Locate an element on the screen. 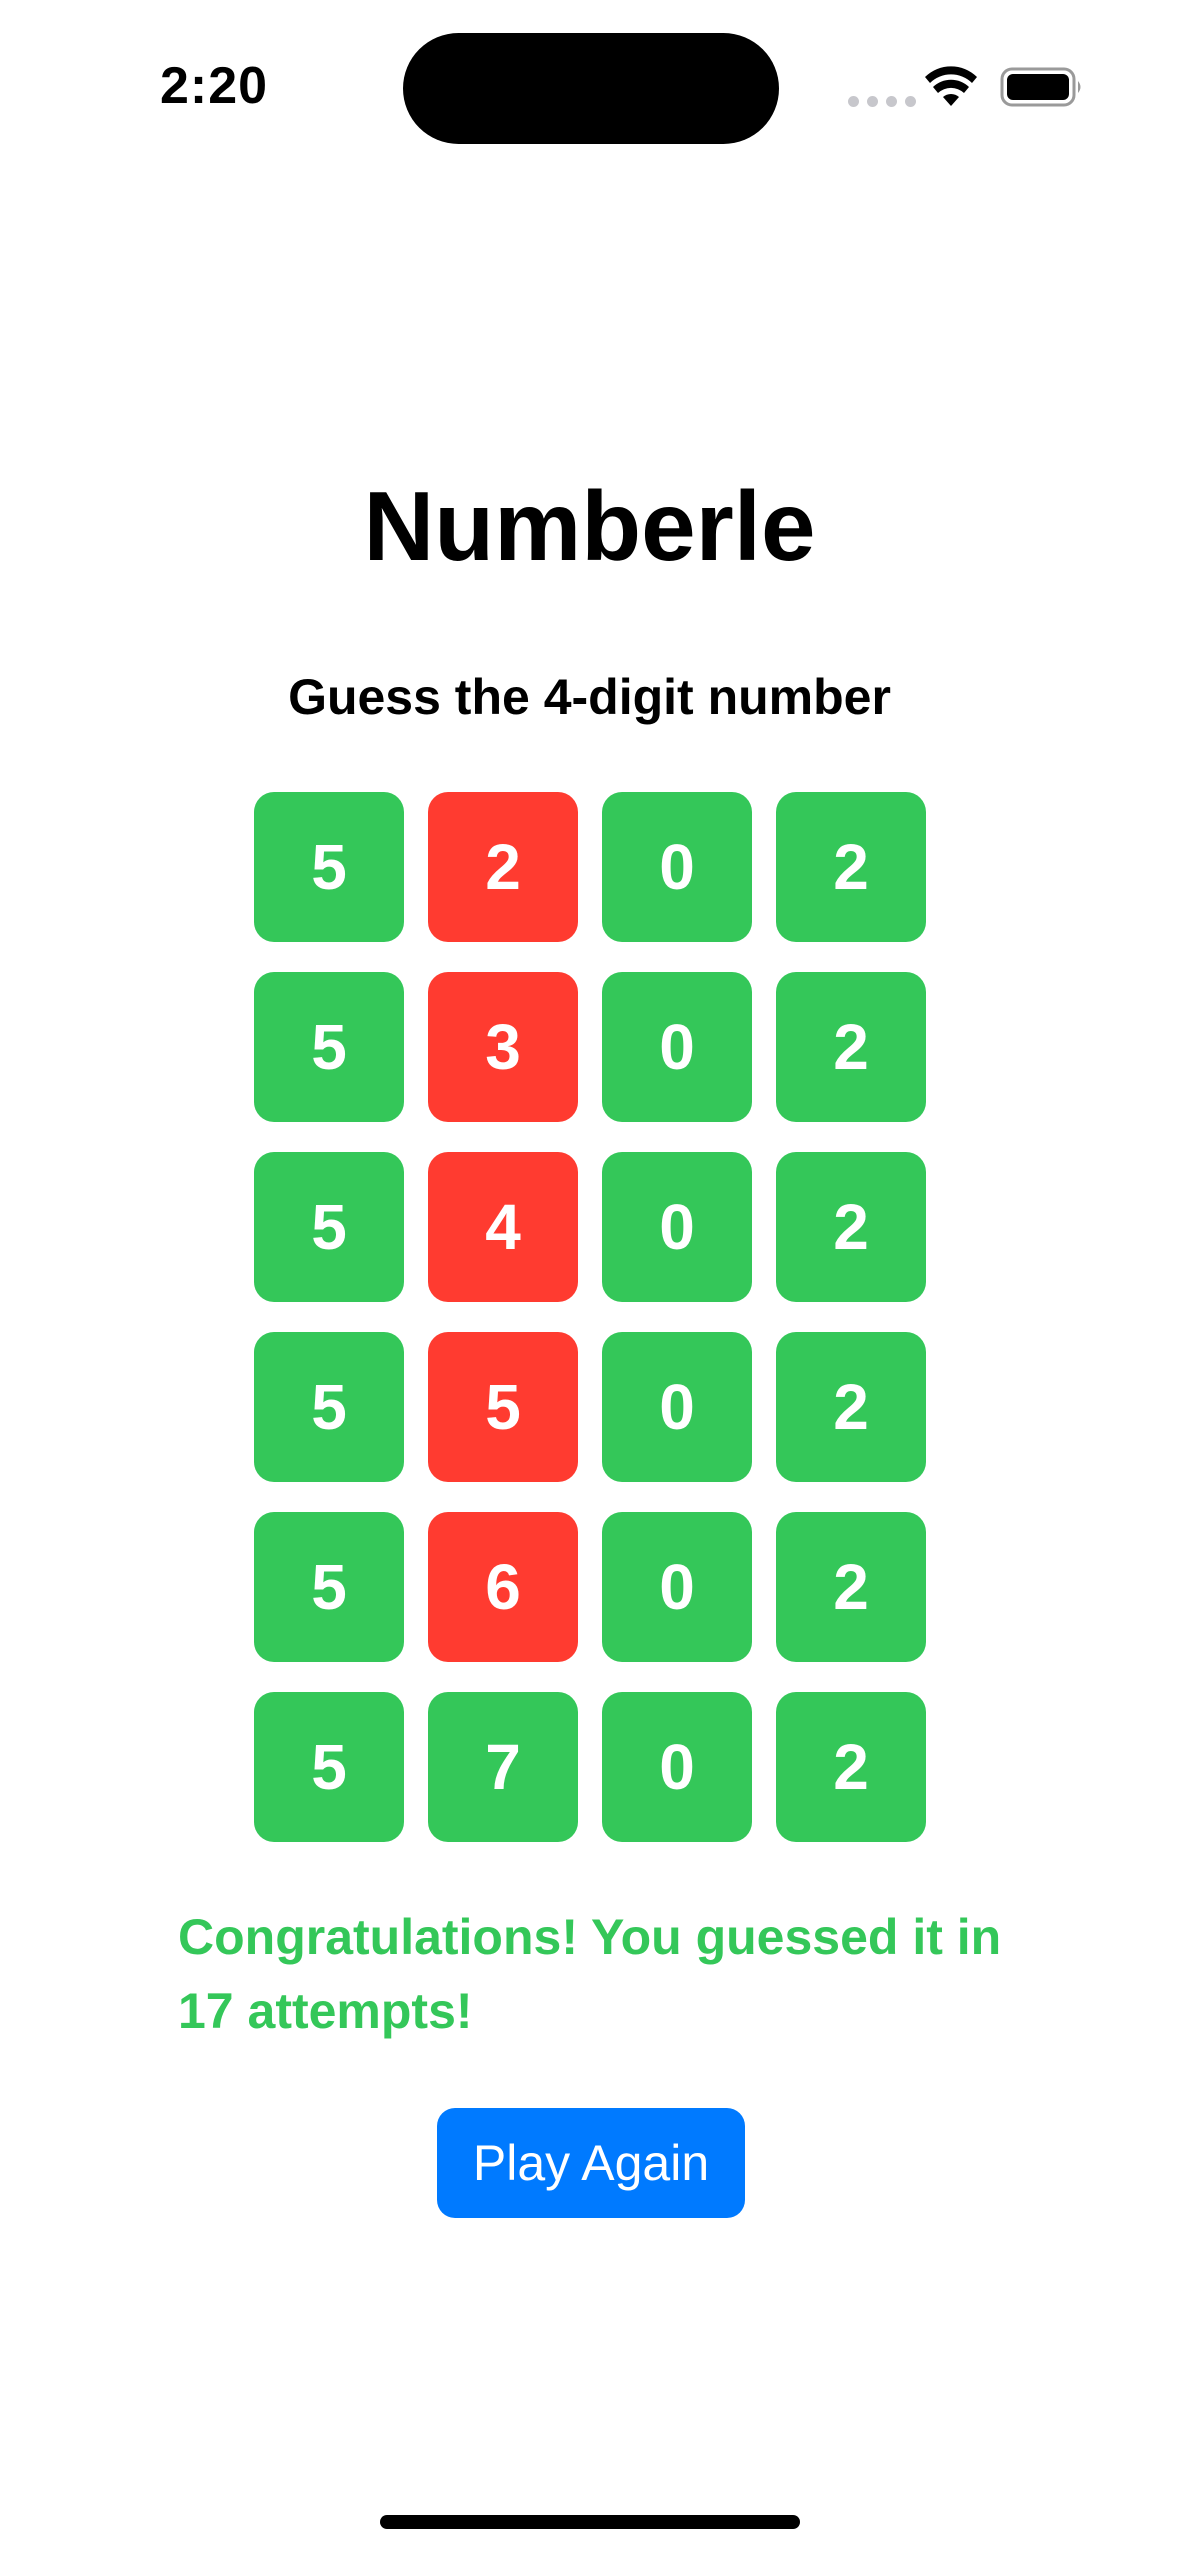 The image size is (1179, 2556). guess-row: 5202 is located at coordinates (590, 867).